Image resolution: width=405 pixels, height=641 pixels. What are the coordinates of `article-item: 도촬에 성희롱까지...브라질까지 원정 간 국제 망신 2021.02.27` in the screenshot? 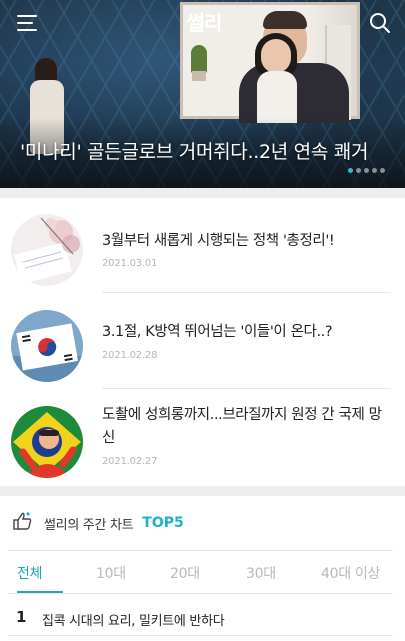 It's located at (202, 443).